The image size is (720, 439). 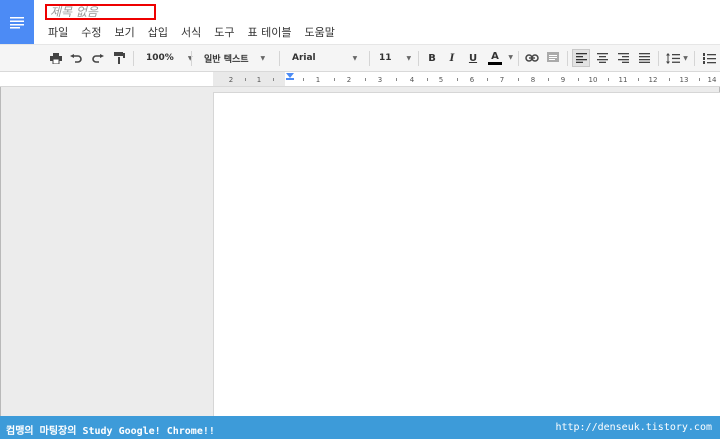 What do you see at coordinates (91, 32) in the screenshot?
I see `menu-edit: 수정` at bounding box center [91, 32].